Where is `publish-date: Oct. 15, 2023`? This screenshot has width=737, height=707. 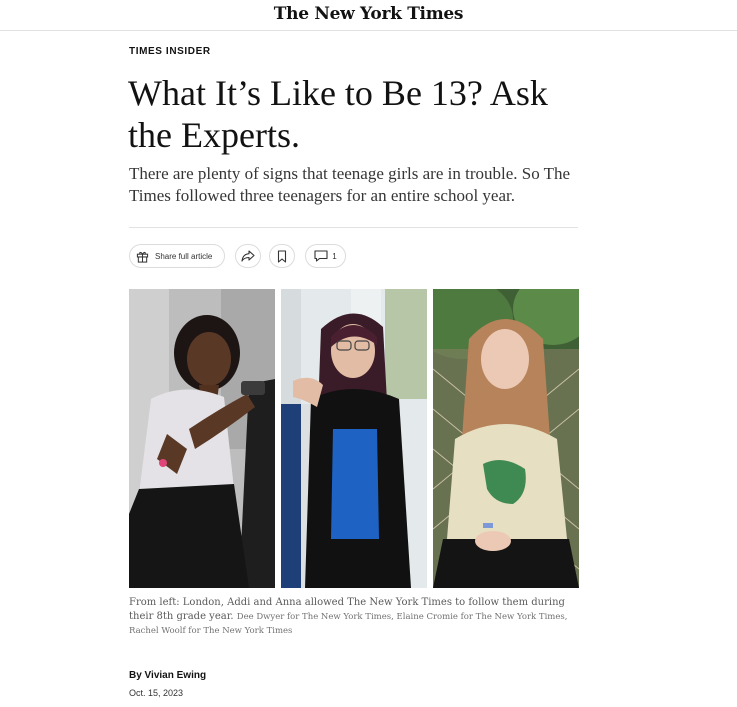
publish-date: Oct. 15, 2023 is located at coordinates (156, 693).